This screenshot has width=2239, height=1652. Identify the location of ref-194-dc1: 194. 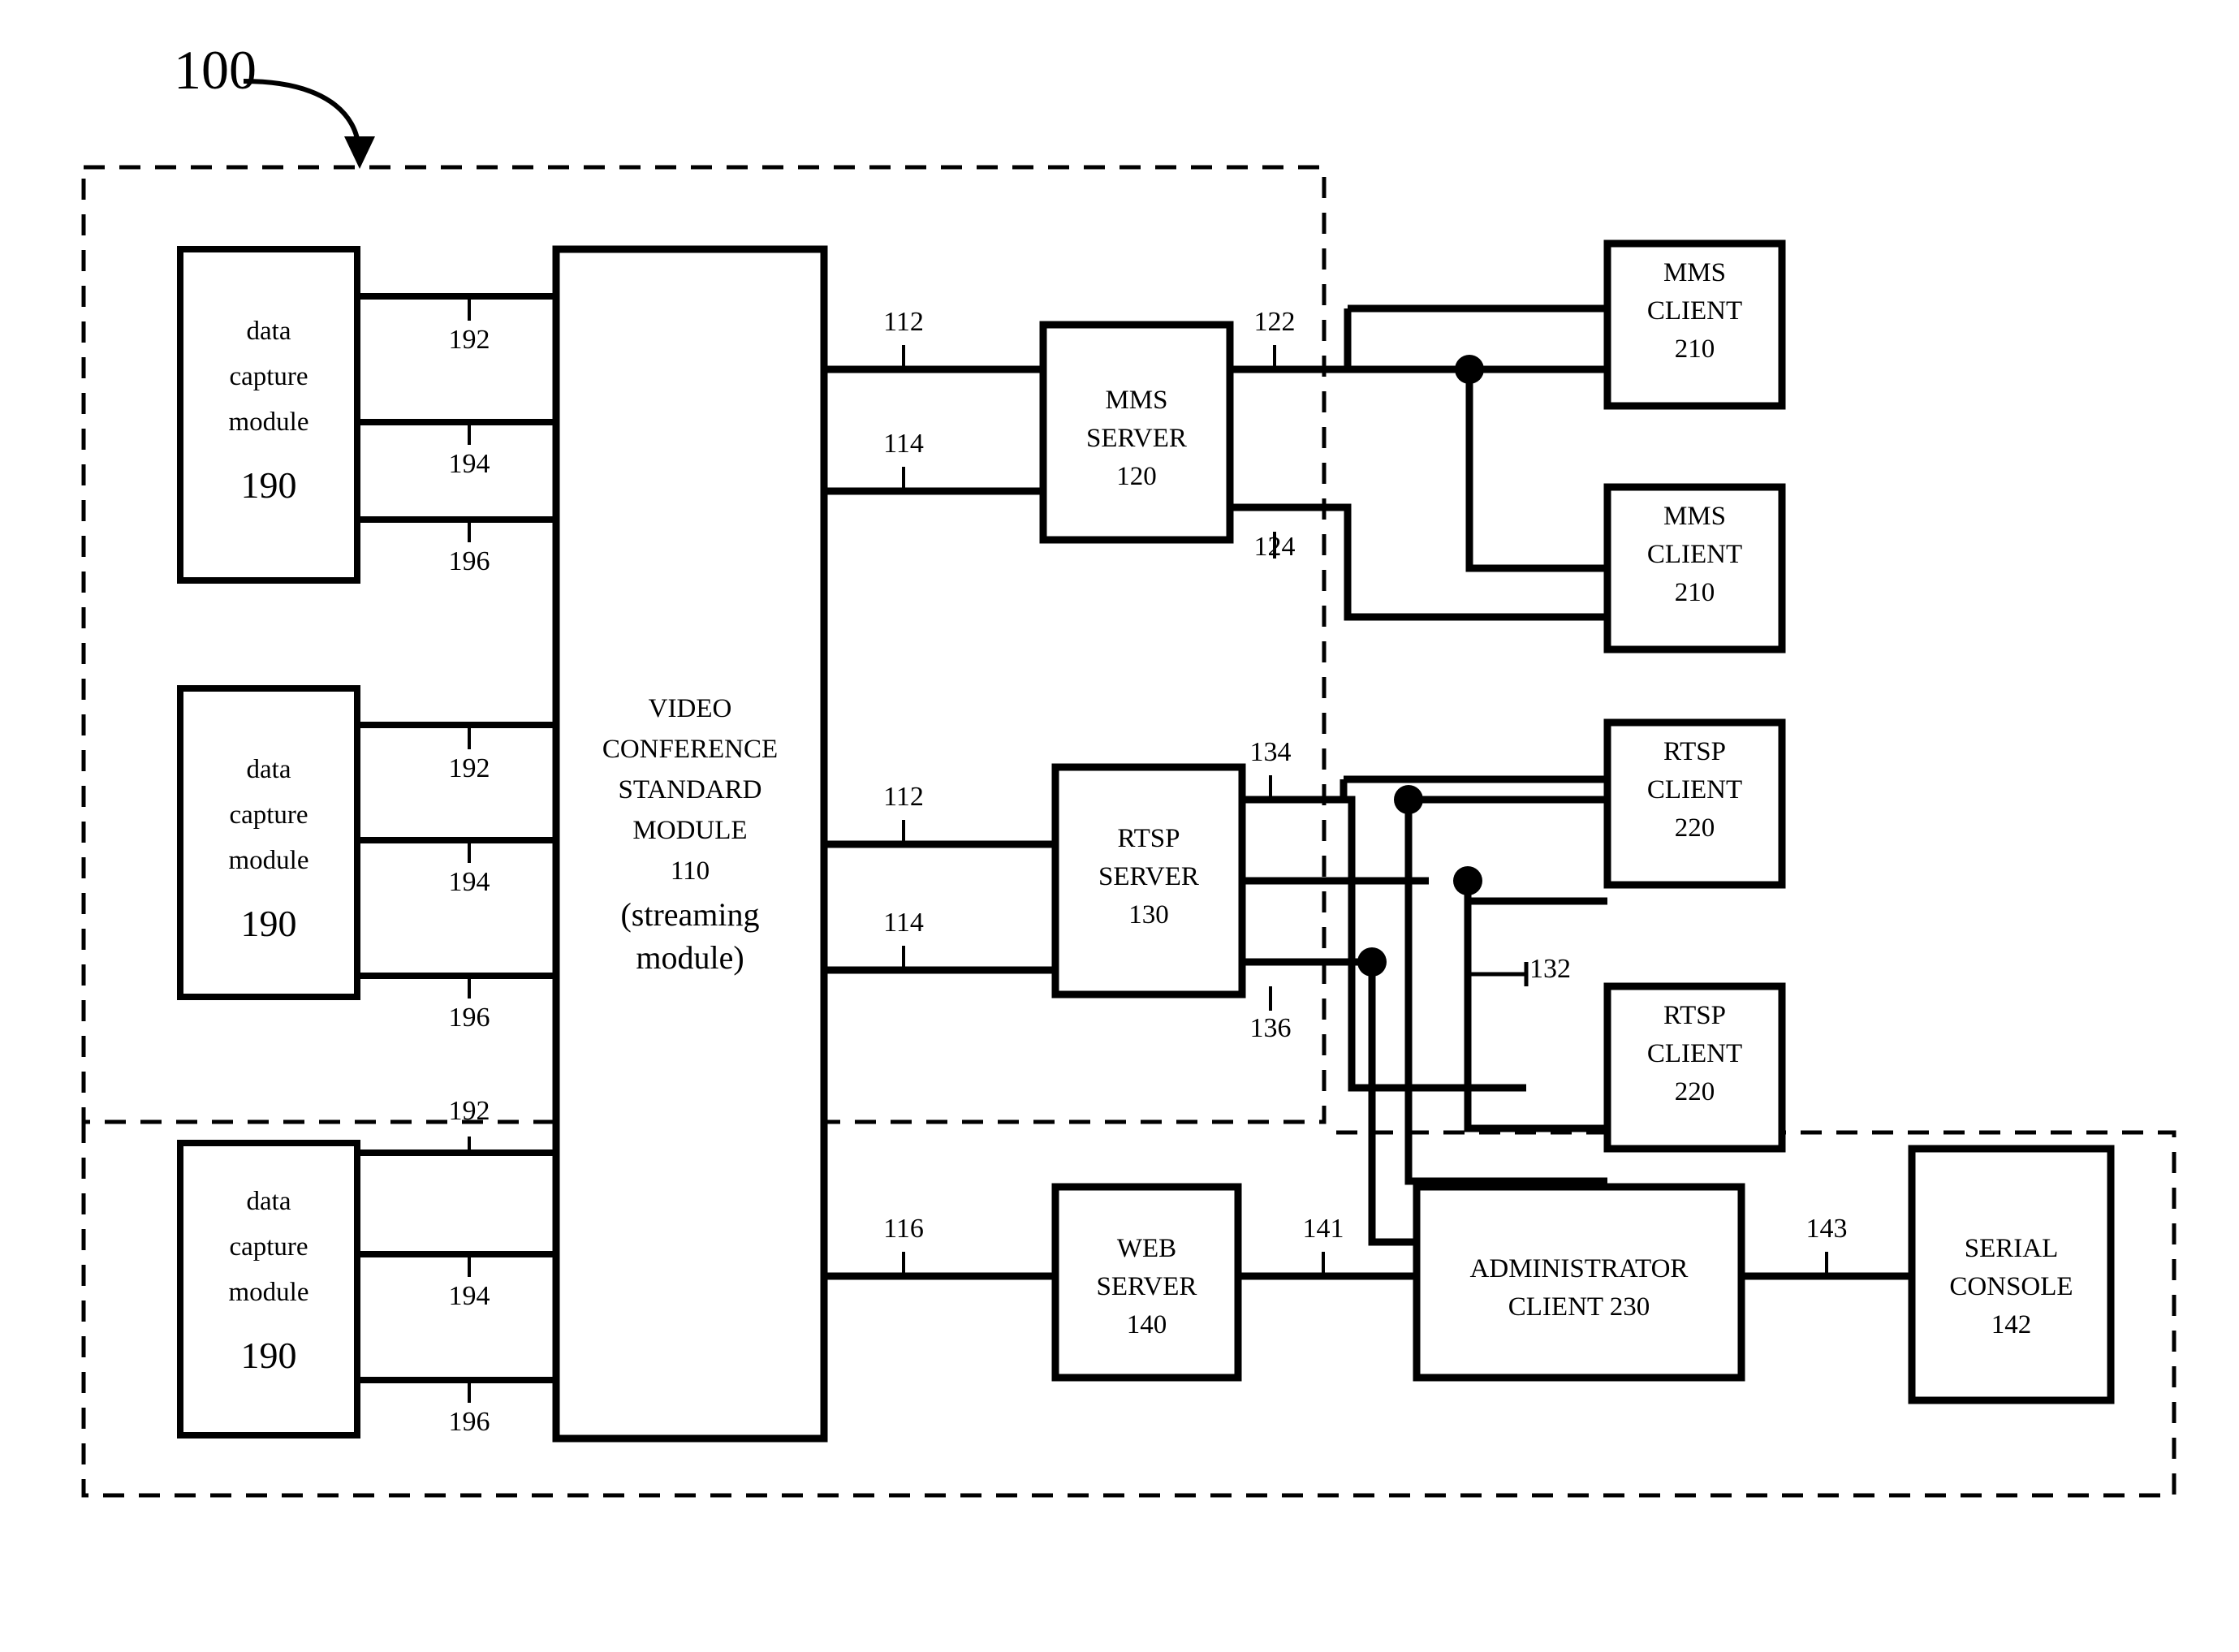
(469, 464).